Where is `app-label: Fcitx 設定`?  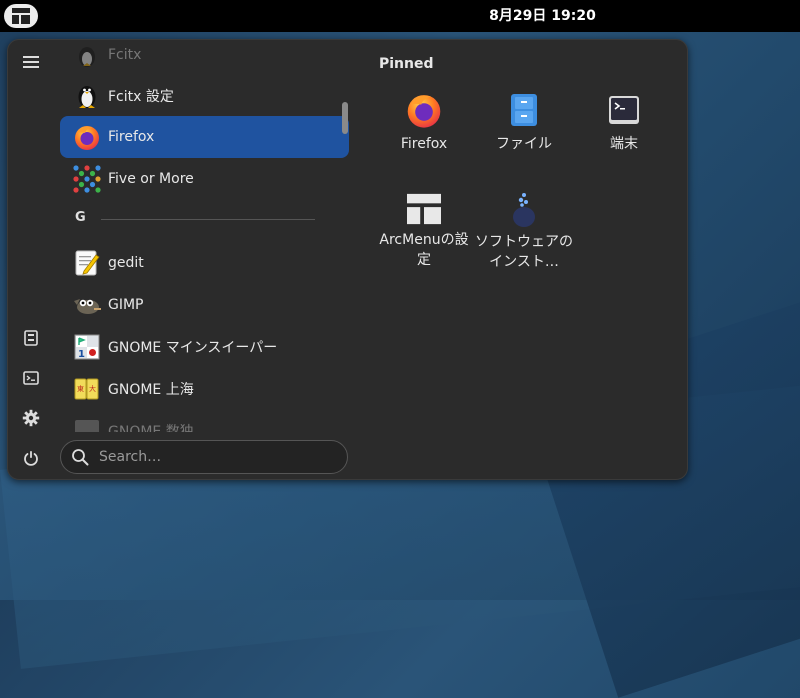 app-label: Fcitx 設定 is located at coordinates (141, 97).